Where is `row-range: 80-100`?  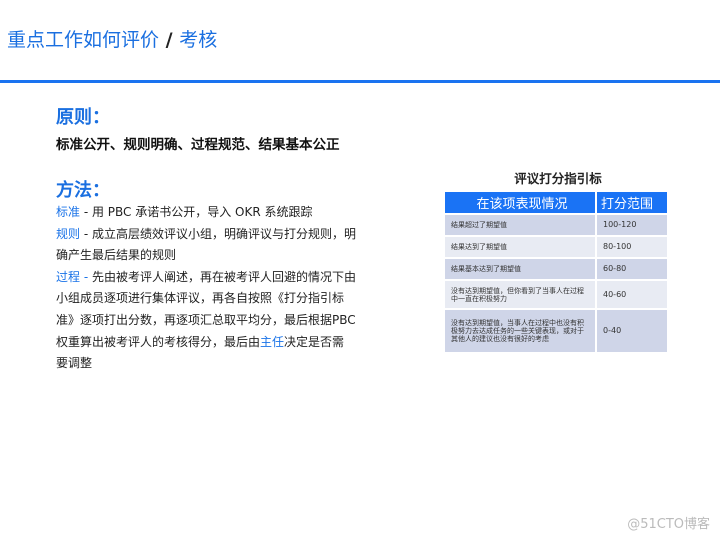
row-range: 80-100 is located at coordinates (632, 247).